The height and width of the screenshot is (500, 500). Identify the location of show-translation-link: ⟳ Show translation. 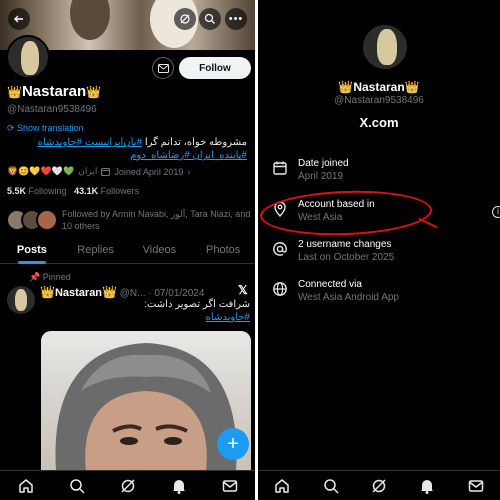
(45, 128).